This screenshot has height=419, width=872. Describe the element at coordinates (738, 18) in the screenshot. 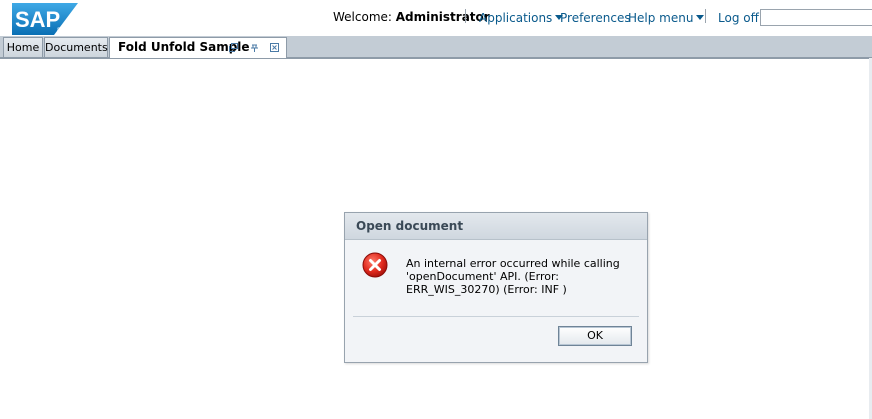

I see `log-off-link: Log off` at that location.